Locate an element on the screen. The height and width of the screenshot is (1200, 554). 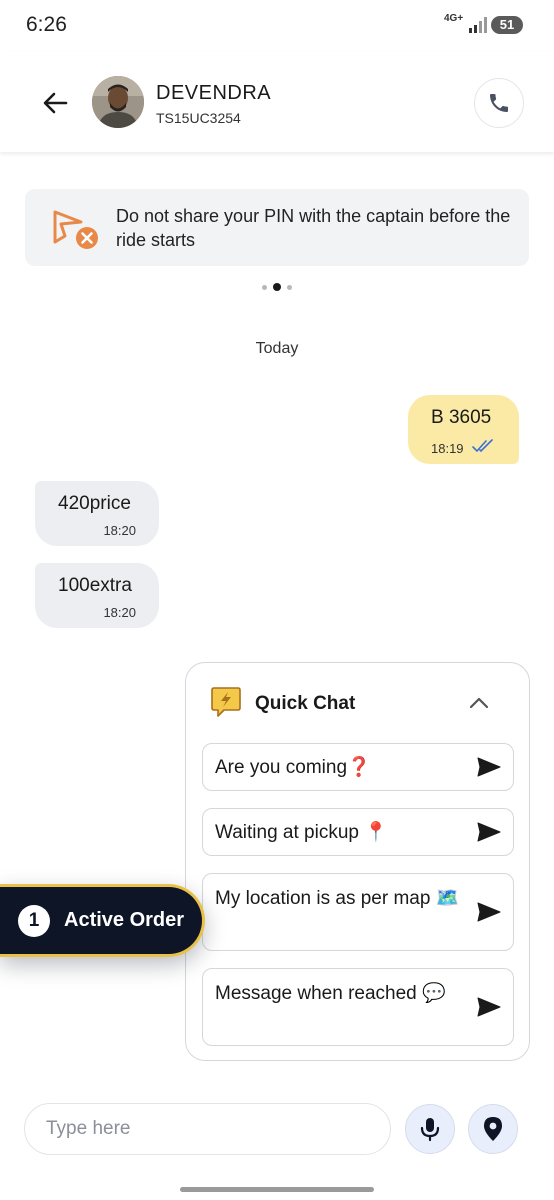
share-location-button is located at coordinates (493, 1129).